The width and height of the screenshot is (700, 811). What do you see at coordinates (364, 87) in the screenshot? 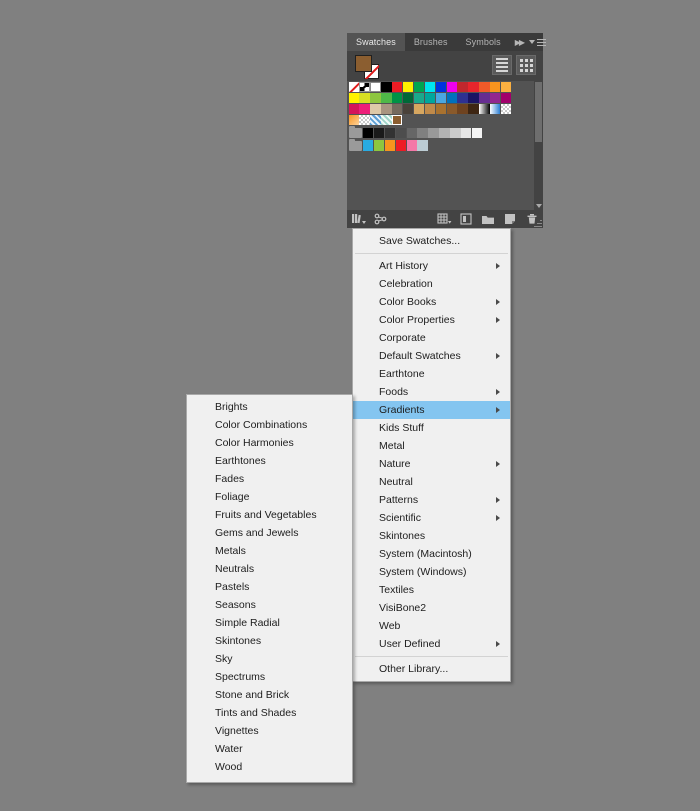
I see `swatch-registration` at bounding box center [364, 87].